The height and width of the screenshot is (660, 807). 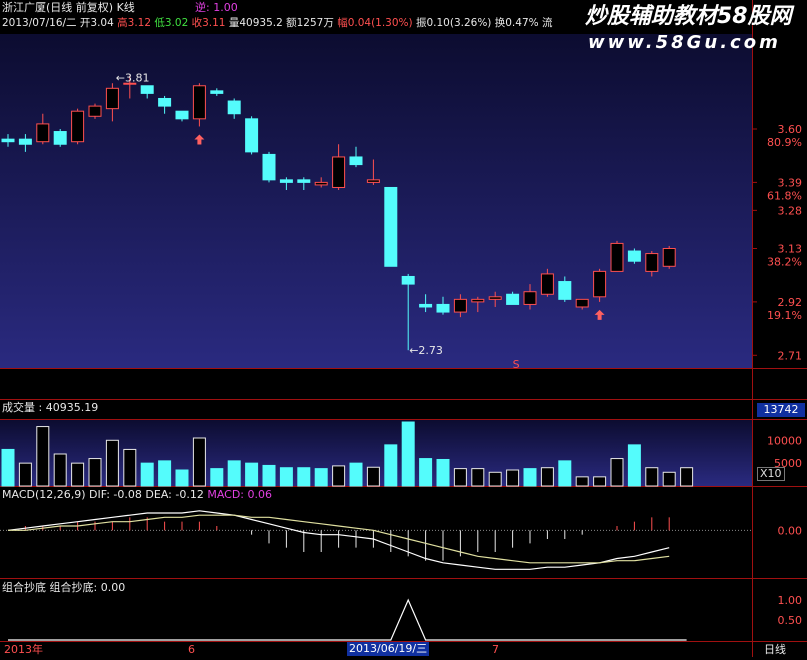 I want to click on quote-low: 3.02, so click(x=176, y=23).